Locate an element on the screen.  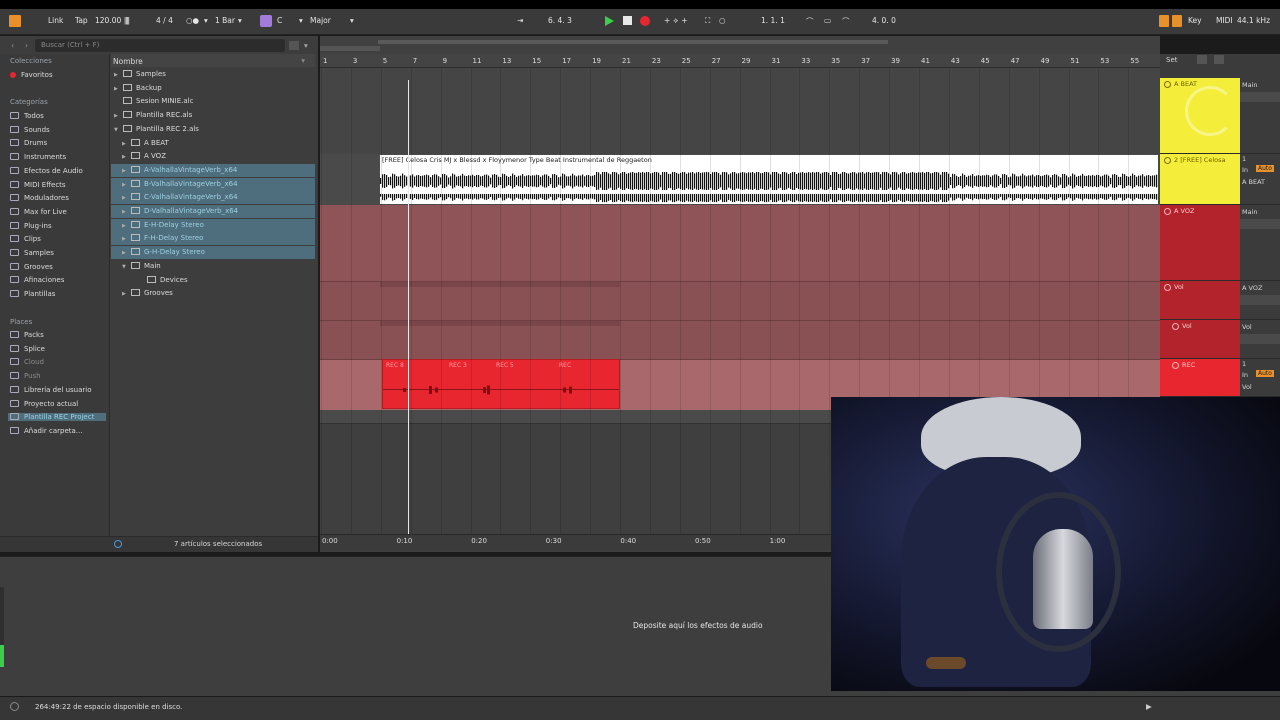
sidebar-item-category: Max for Live is located at coordinates (38, 211).